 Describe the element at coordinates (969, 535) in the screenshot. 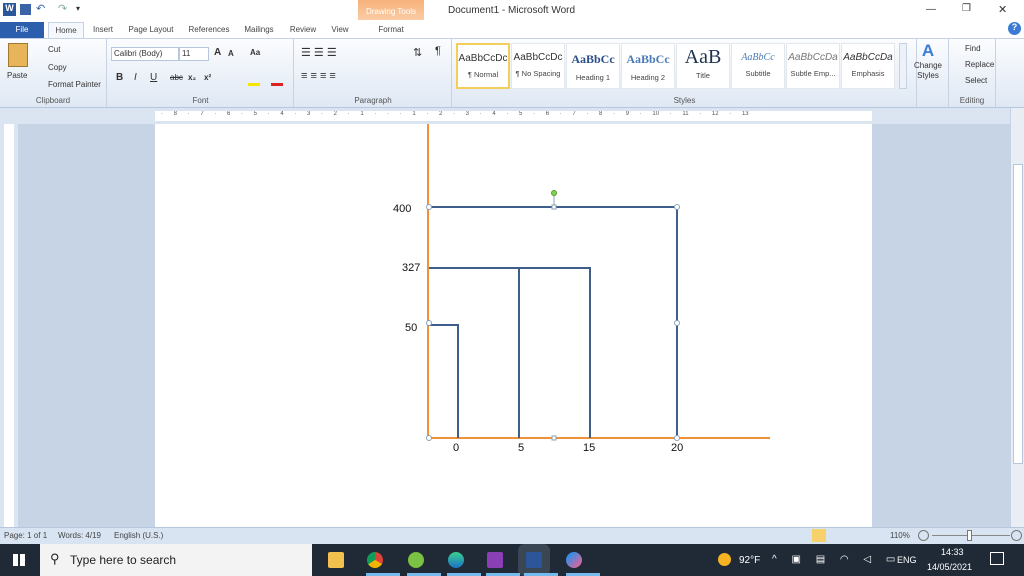

I see `zoom-slider-thumb` at that location.